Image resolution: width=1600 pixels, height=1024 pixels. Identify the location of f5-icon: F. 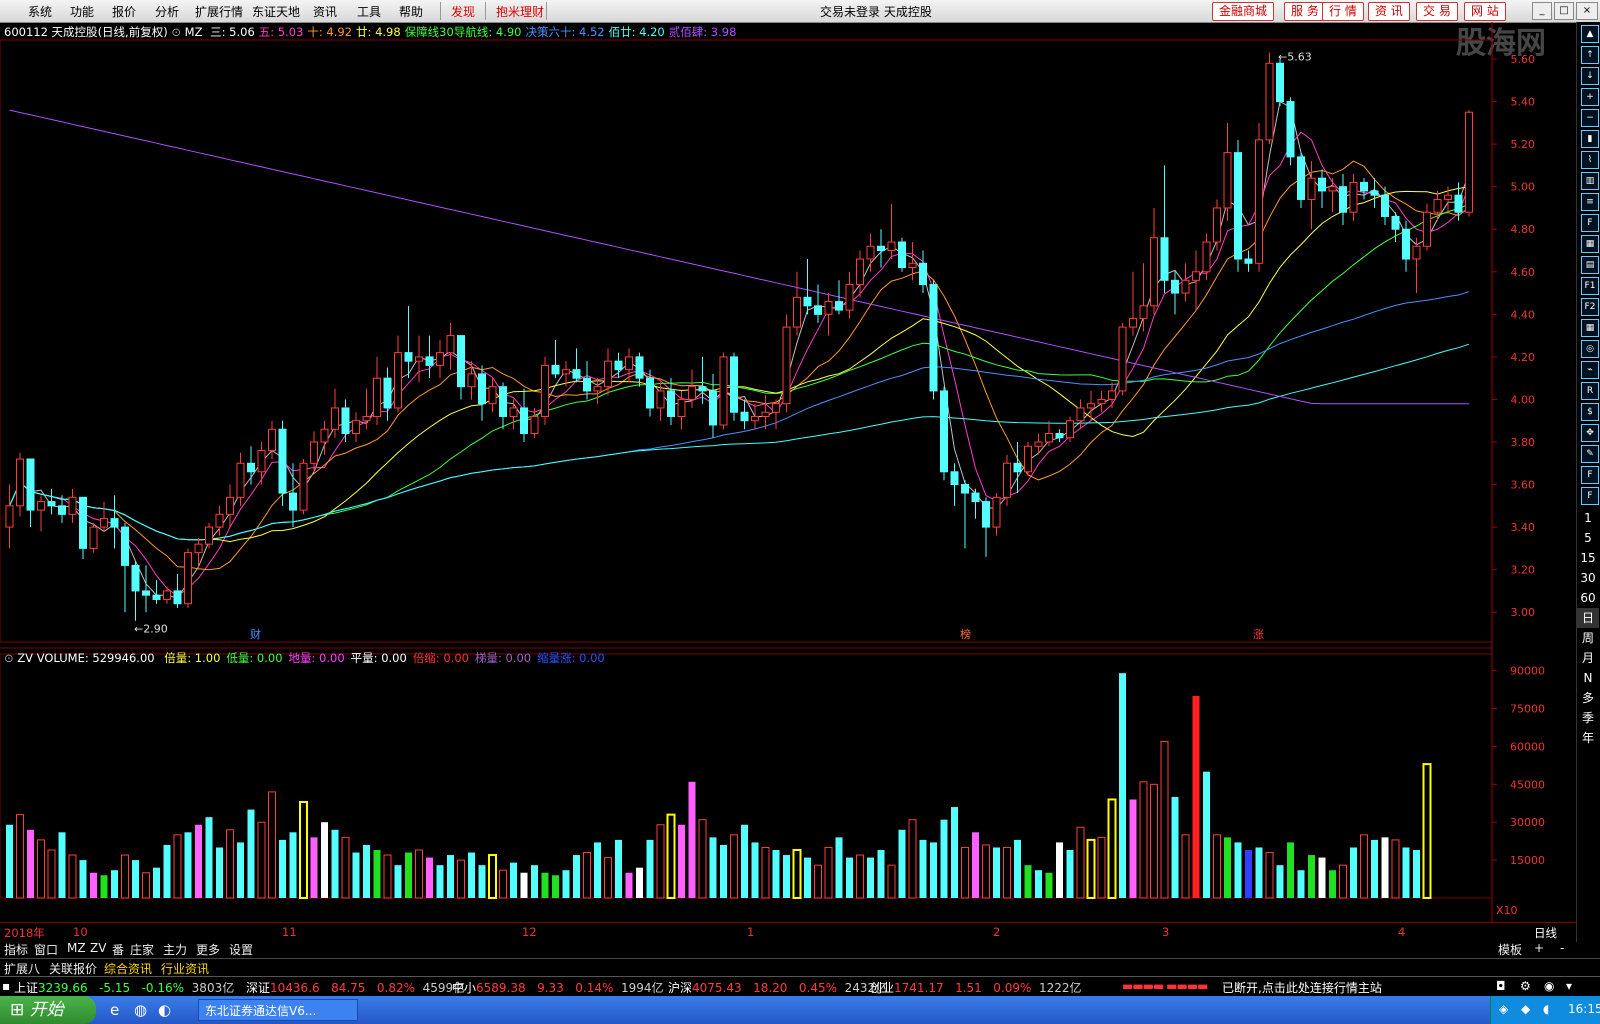
(1590, 496).